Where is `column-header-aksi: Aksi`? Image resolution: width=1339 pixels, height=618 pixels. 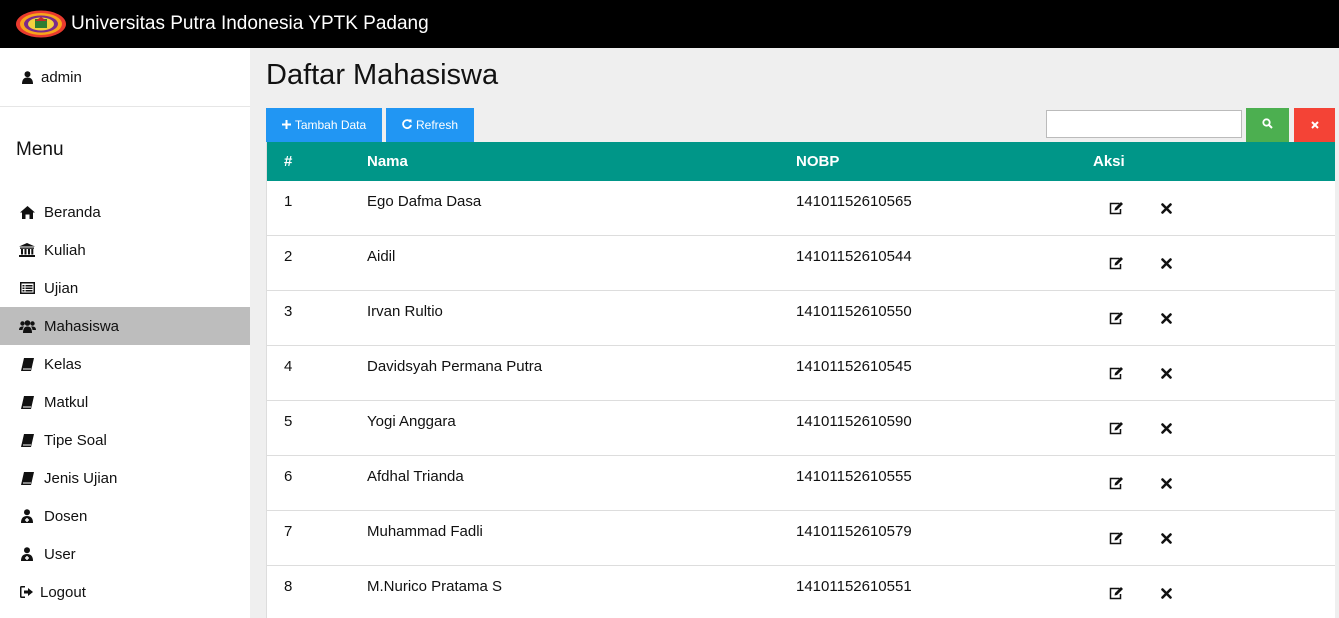
column-header-aksi: Aksi is located at coordinates (1109, 161).